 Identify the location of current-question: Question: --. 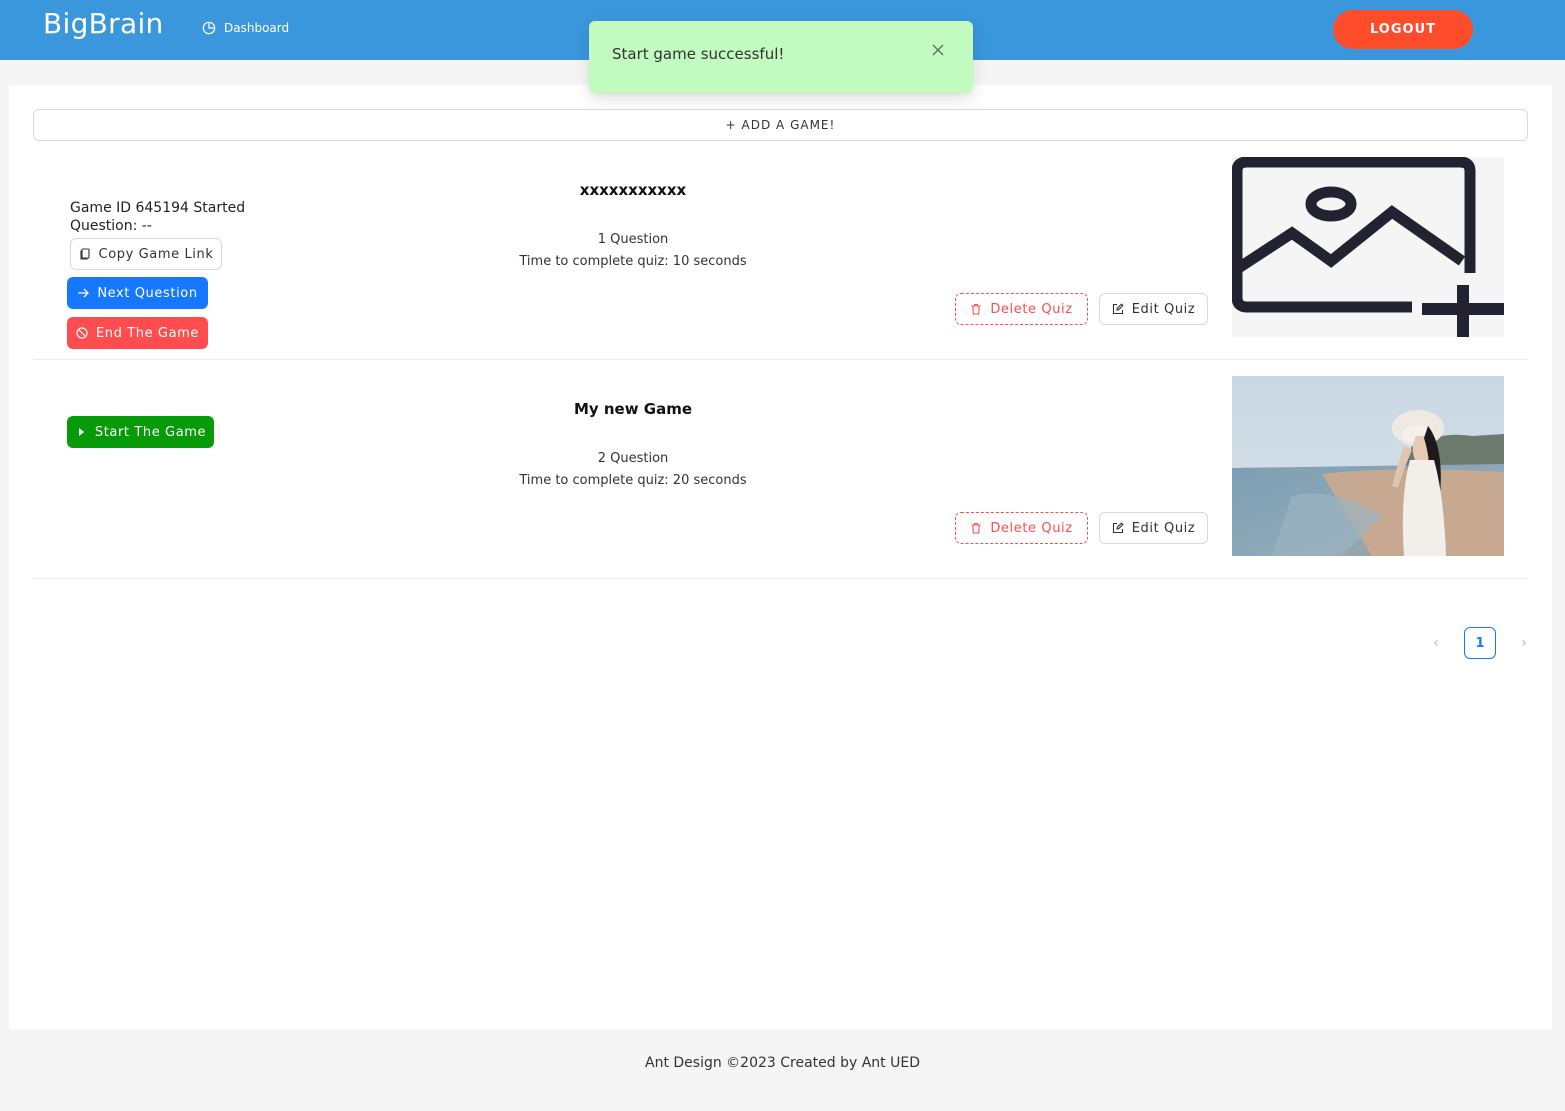
(111, 226).